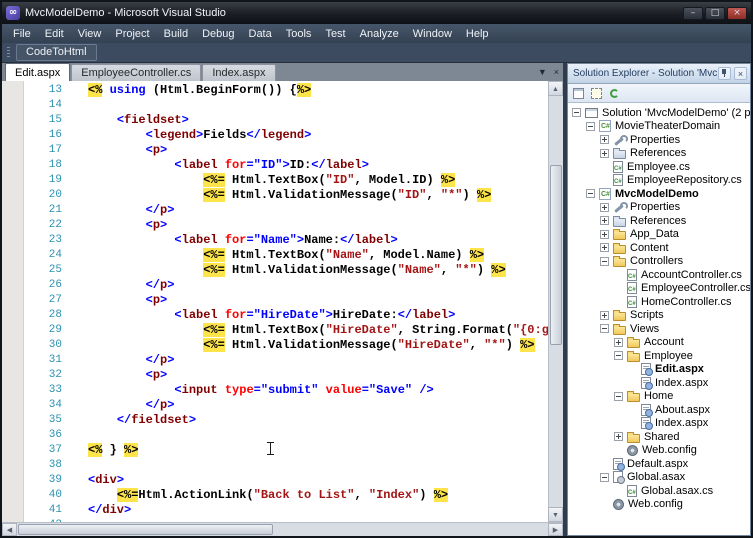 The width and height of the screenshot is (753, 538). What do you see at coordinates (54, 34) in the screenshot?
I see `menu-item-edit: Edit` at bounding box center [54, 34].